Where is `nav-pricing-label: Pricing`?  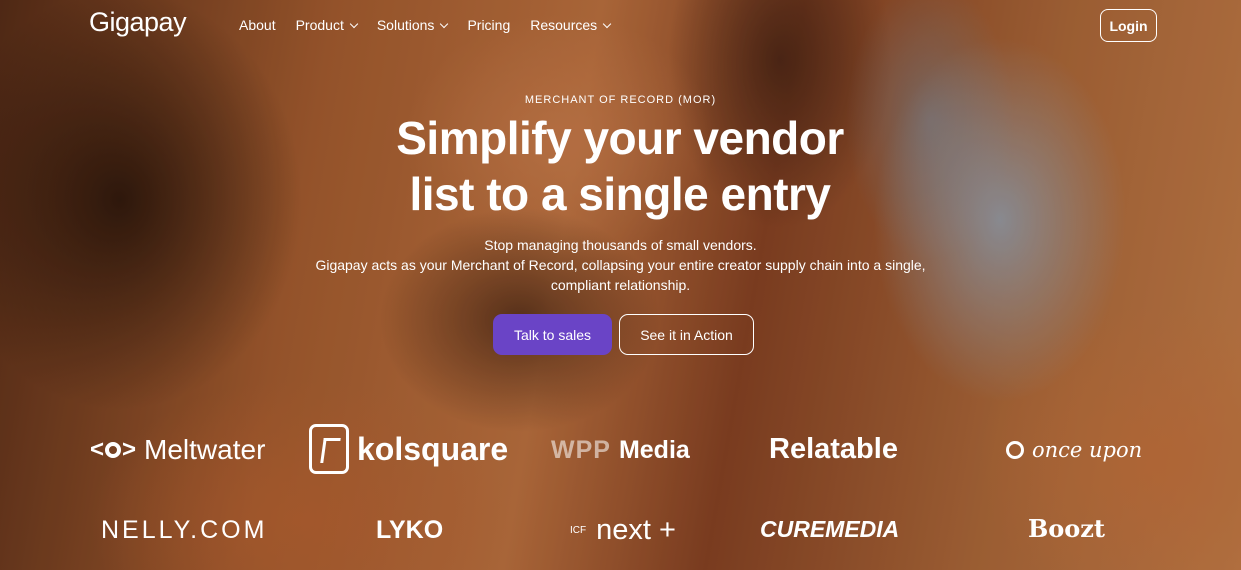 nav-pricing-label: Pricing is located at coordinates (489, 25).